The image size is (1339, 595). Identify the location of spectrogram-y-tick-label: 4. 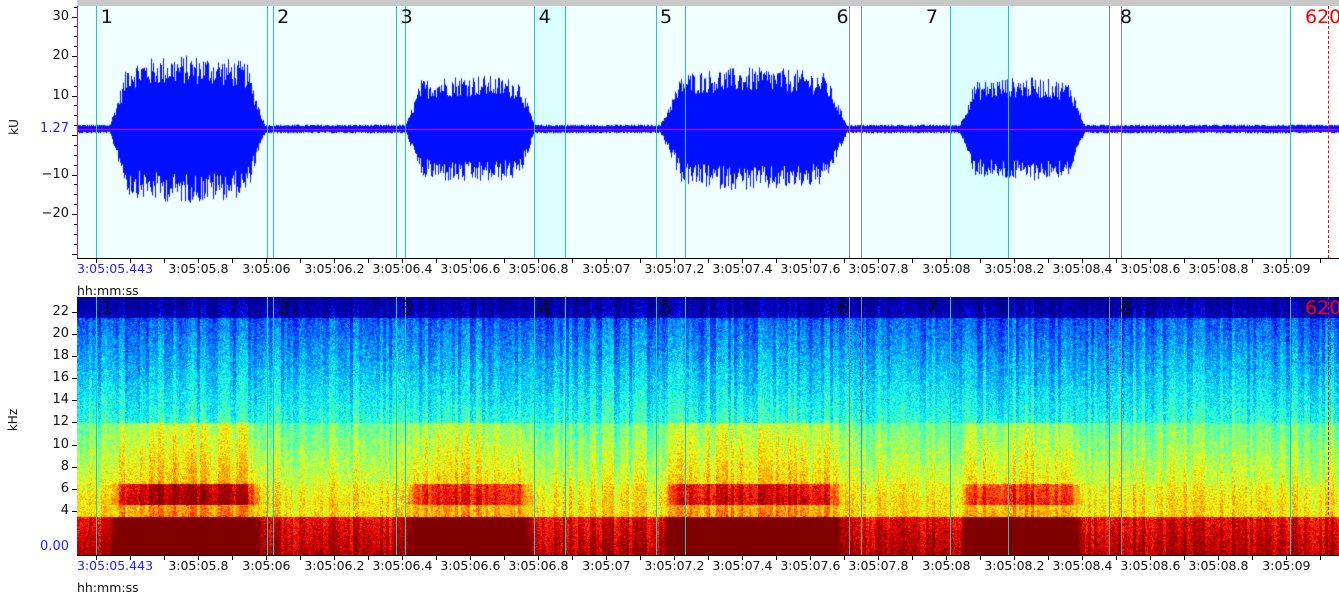
(64, 510).